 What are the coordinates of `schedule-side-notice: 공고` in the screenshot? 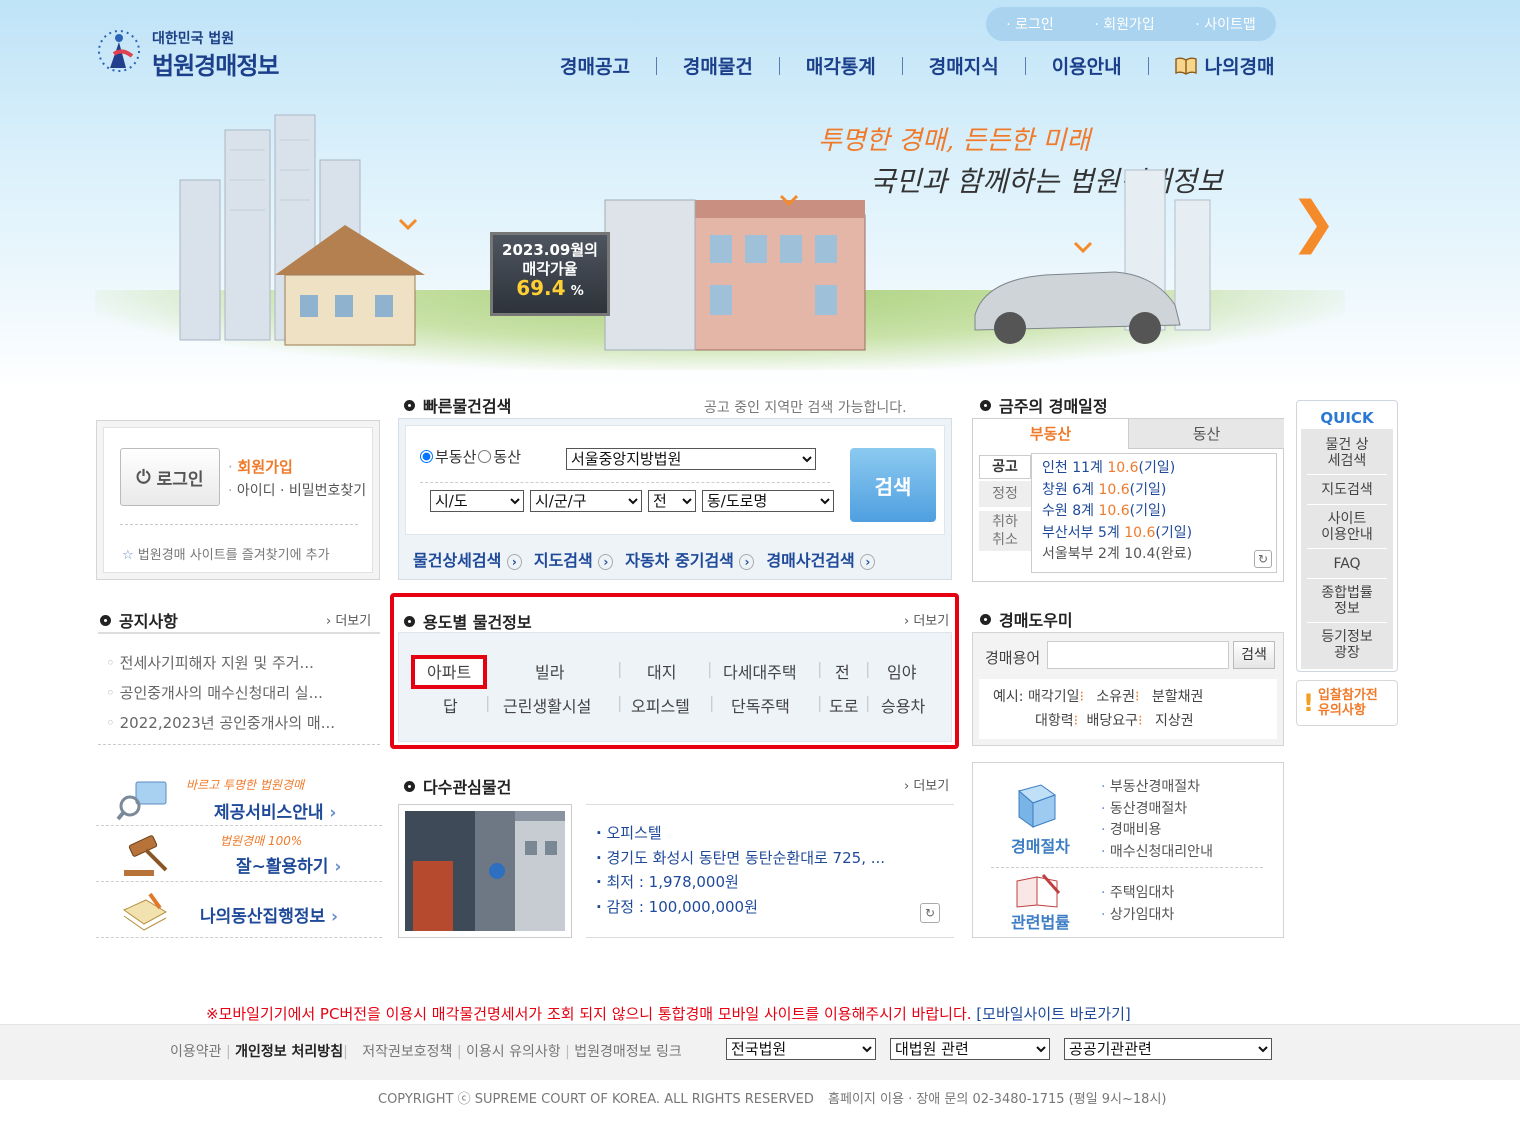 It's located at (1005, 467).